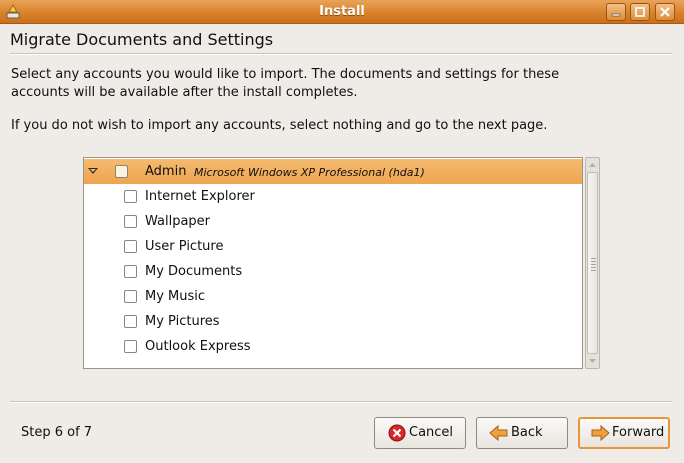  What do you see at coordinates (309, 172) in the screenshot?
I see `account-os: Microsoft Windows XP Professional (hda1)` at bounding box center [309, 172].